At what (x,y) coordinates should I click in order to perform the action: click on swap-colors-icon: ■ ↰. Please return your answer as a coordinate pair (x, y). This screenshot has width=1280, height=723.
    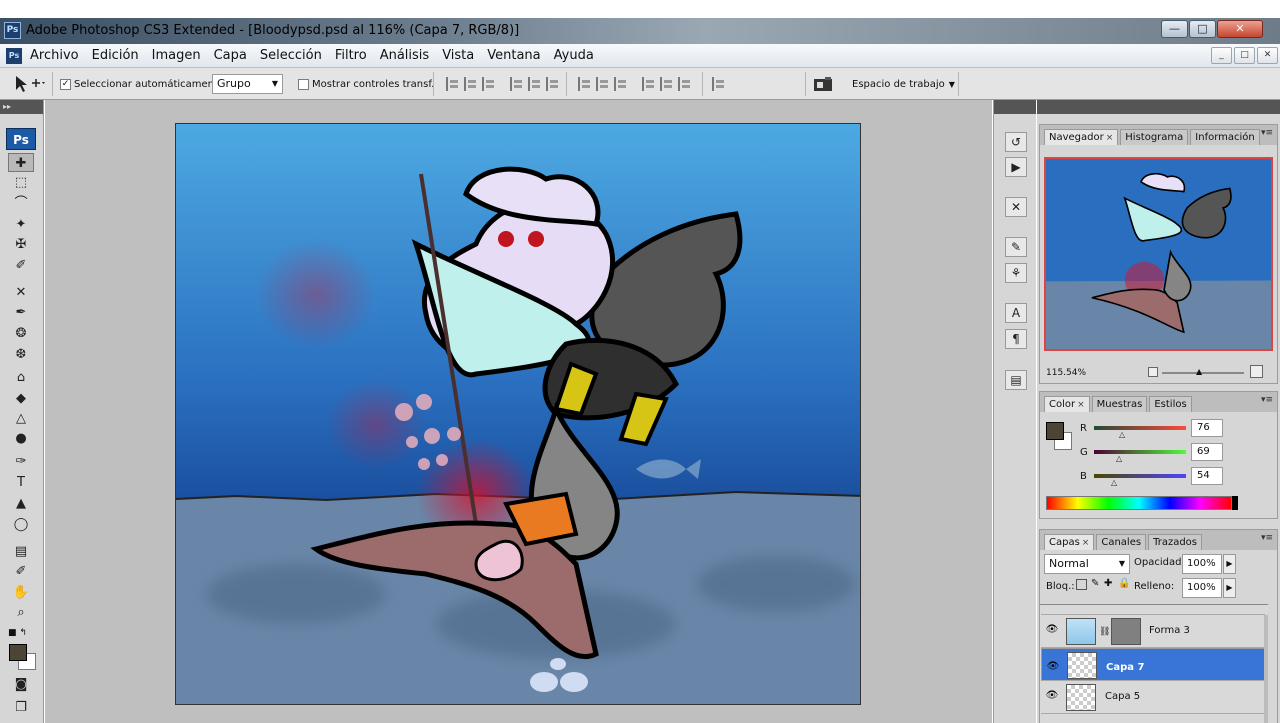
    Looking at the image, I should click on (17, 633).